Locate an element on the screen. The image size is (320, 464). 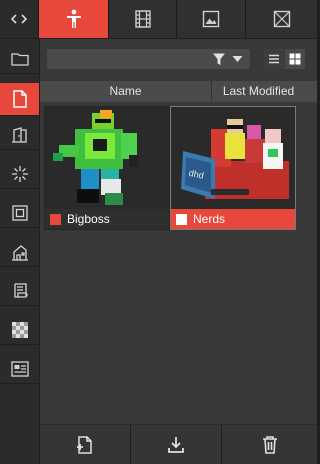
grid-icon is located at coordinates (295, 59).